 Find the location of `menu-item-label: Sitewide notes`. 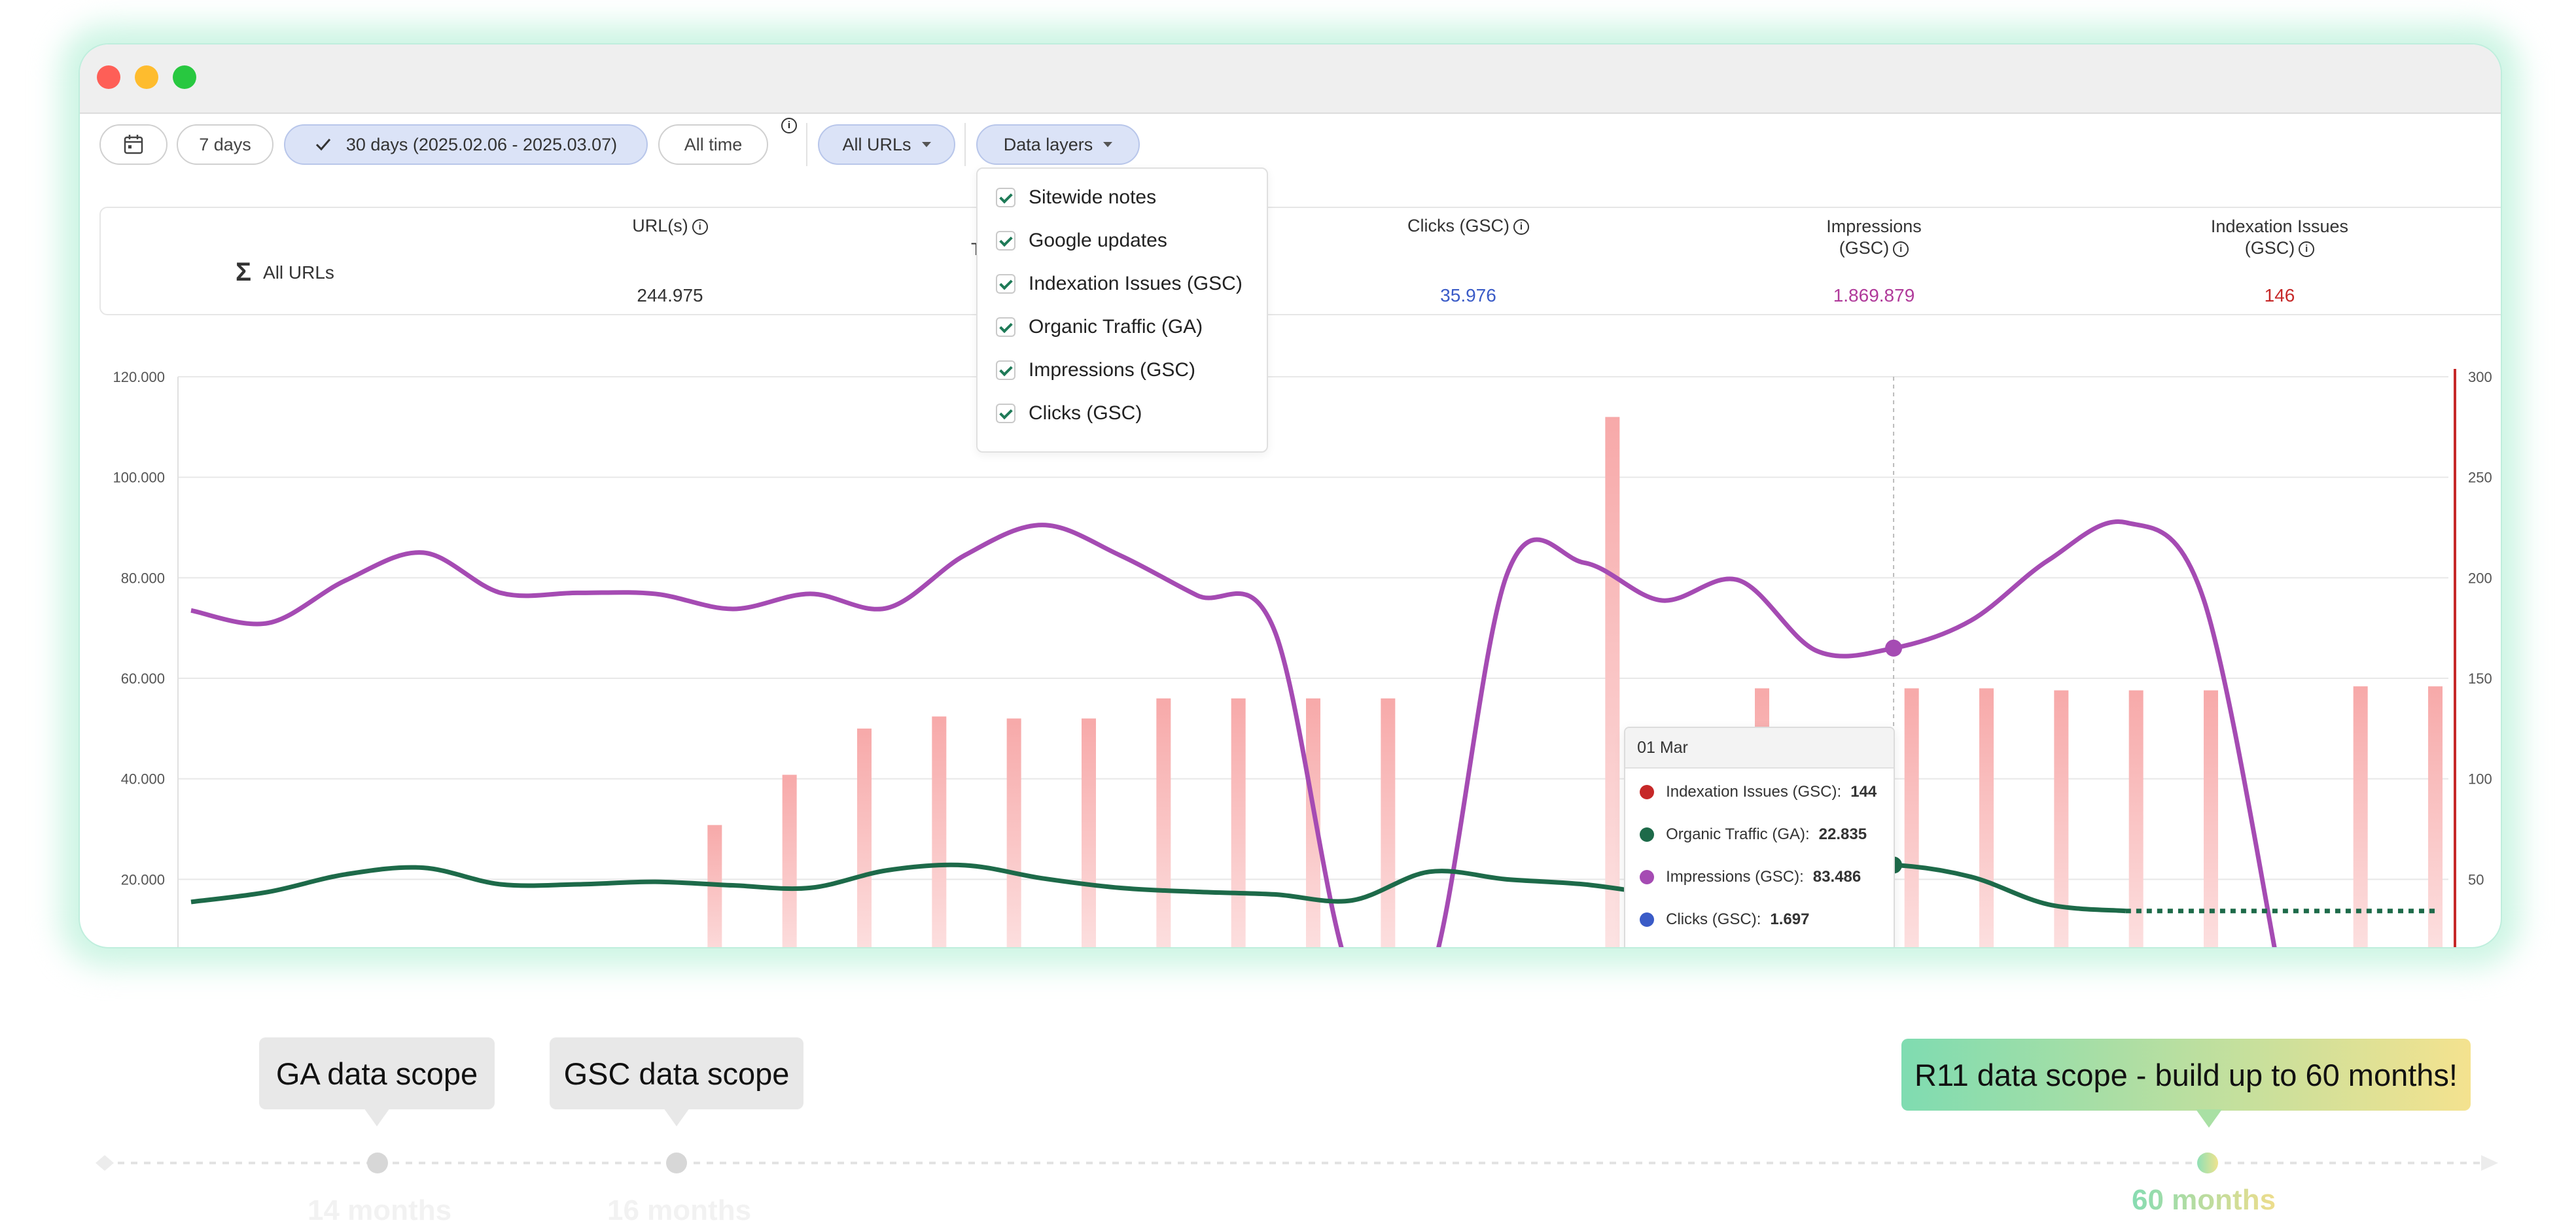

menu-item-label: Sitewide notes is located at coordinates (1093, 197).